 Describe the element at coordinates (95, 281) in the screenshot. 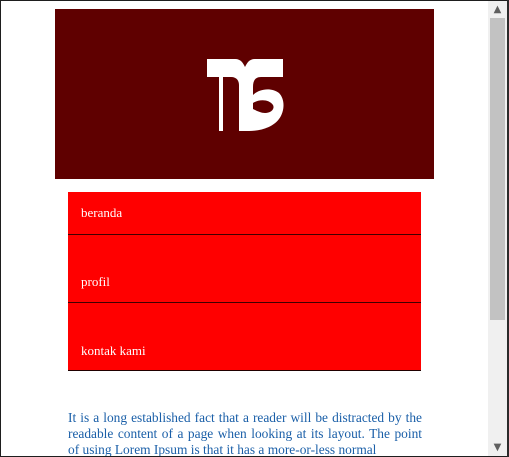

I see `nav-item-label: profil` at that location.